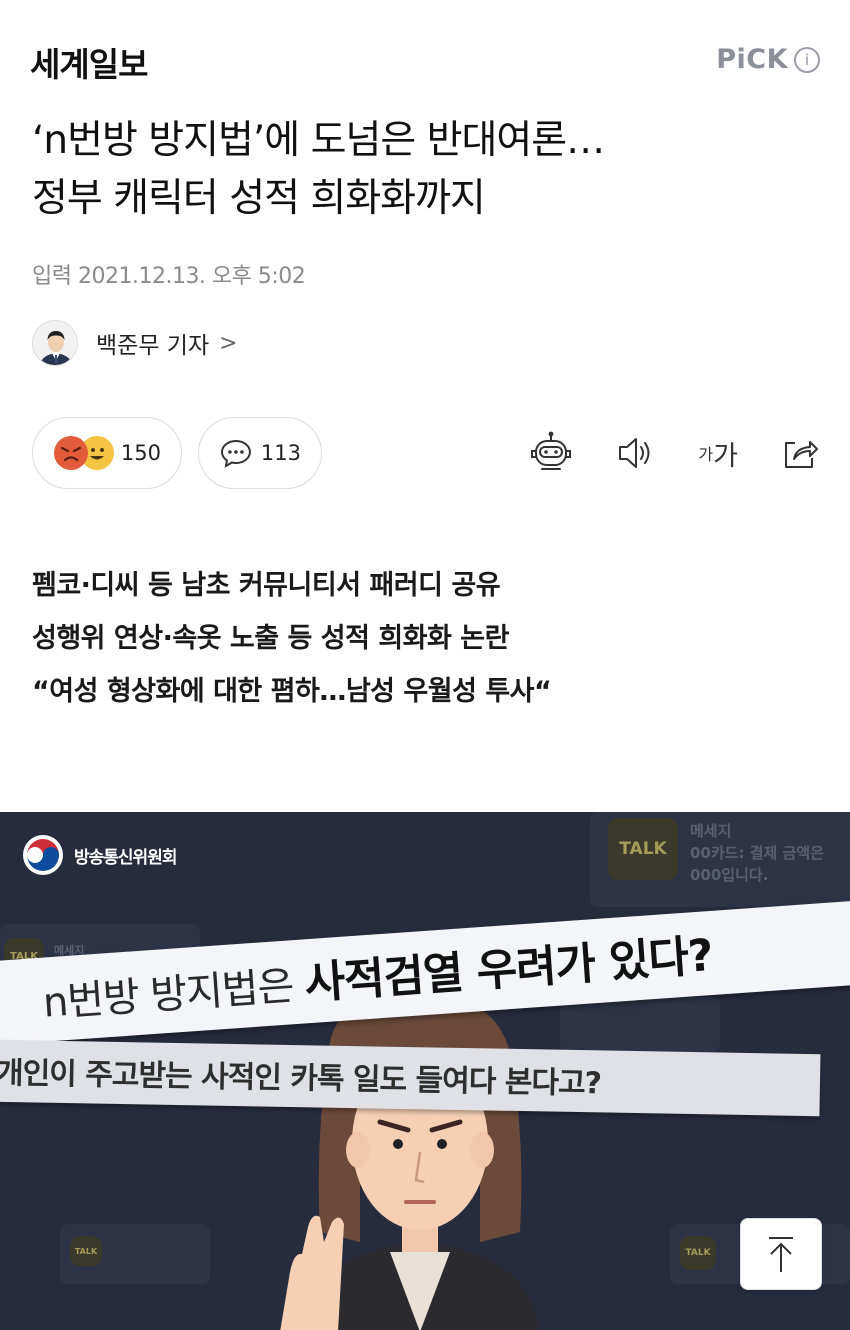  Describe the element at coordinates (266, 585) in the screenshot. I see `subheading-line: 펨코·디씨 등 남초 커뮤니티서 패러디 공유` at that location.